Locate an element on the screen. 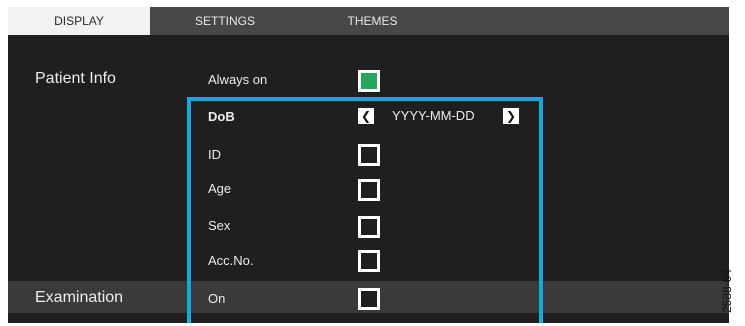 This screenshot has width=745, height=326. dob-format-value: YYYY-MM-DD is located at coordinates (433, 115).